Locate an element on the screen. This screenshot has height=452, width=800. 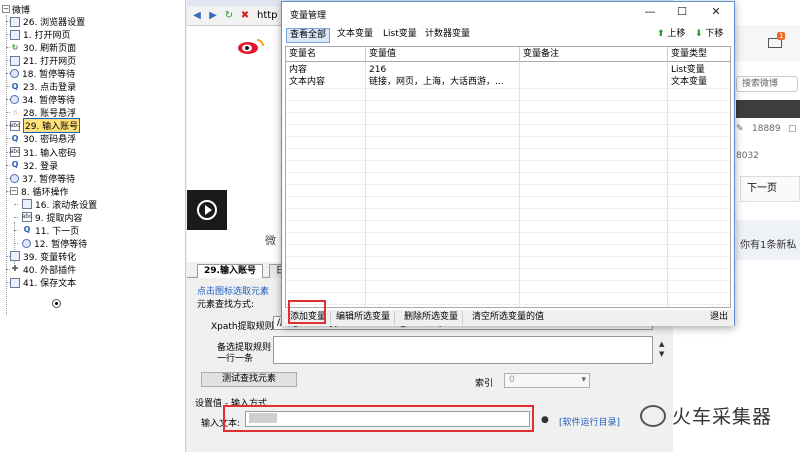
tree-item: 26. 浏览器设置 is located at coordinates (47, 21).